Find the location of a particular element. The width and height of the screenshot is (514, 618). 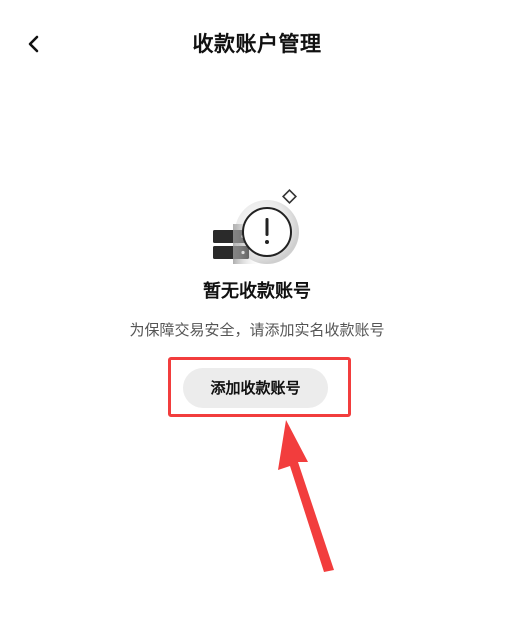

empty-account-warning-icon is located at coordinates (256, 226).